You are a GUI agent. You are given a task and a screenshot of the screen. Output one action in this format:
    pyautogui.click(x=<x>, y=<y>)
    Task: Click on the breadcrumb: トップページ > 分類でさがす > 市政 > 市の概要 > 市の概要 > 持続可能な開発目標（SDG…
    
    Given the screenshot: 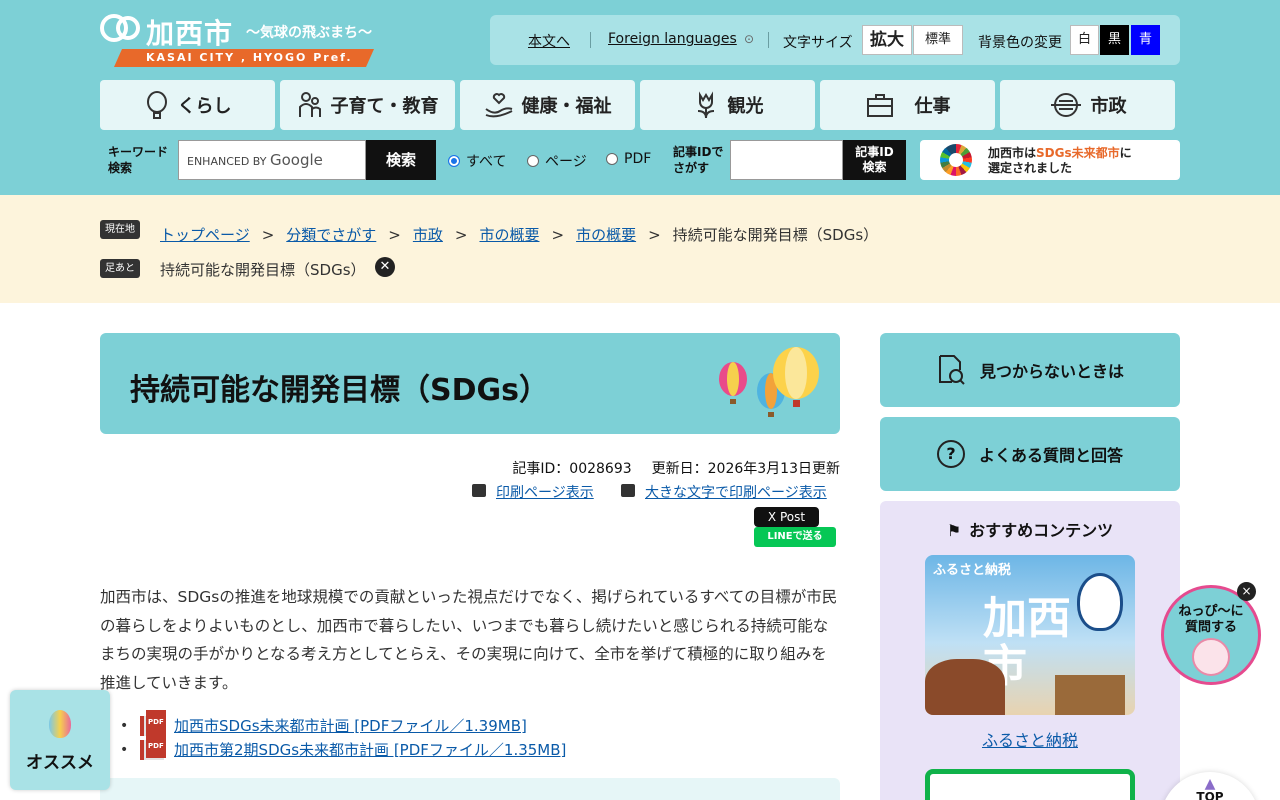 What is the action you would take?
    pyautogui.click(x=519, y=235)
    